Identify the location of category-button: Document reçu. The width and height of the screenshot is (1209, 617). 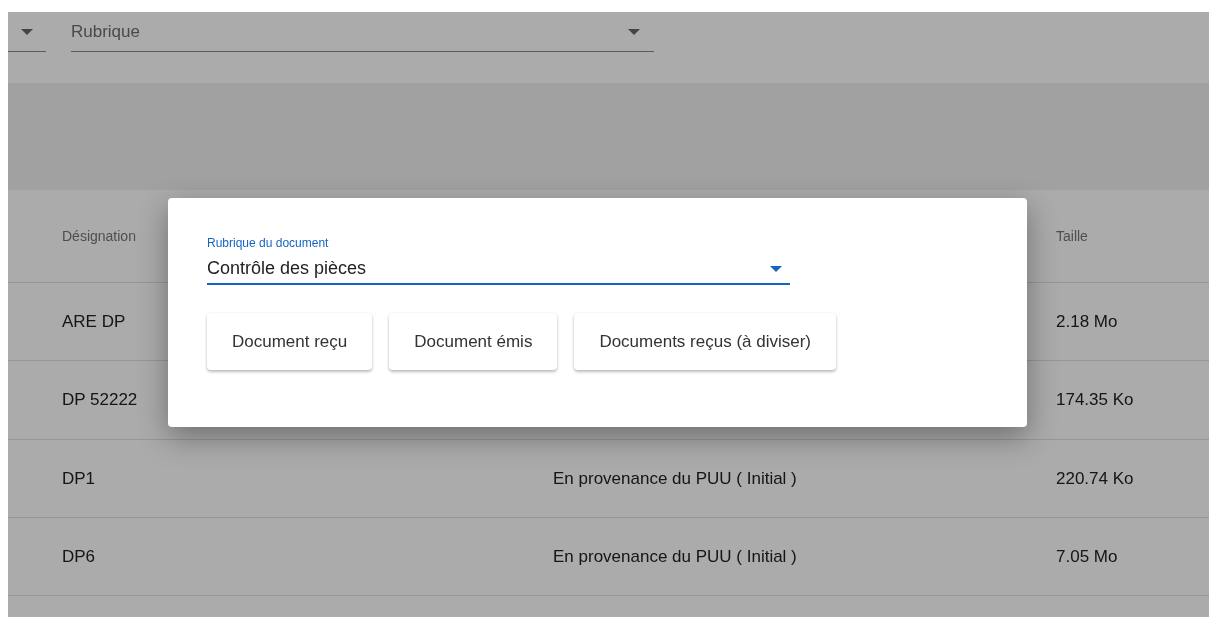
(290, 341).